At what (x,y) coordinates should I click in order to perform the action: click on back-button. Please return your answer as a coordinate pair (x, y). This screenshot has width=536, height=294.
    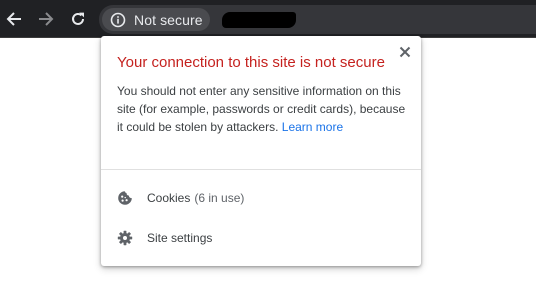
    Looking at the image, I should click on (14, 19).